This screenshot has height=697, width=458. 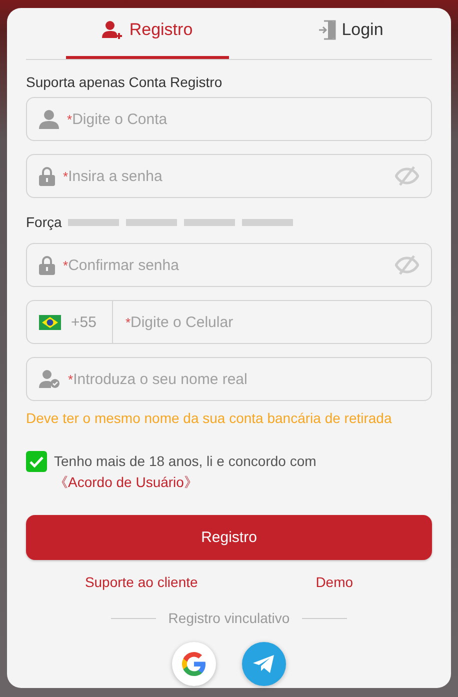 I want to click on telegram-login-button, so click(x=264, y=664).